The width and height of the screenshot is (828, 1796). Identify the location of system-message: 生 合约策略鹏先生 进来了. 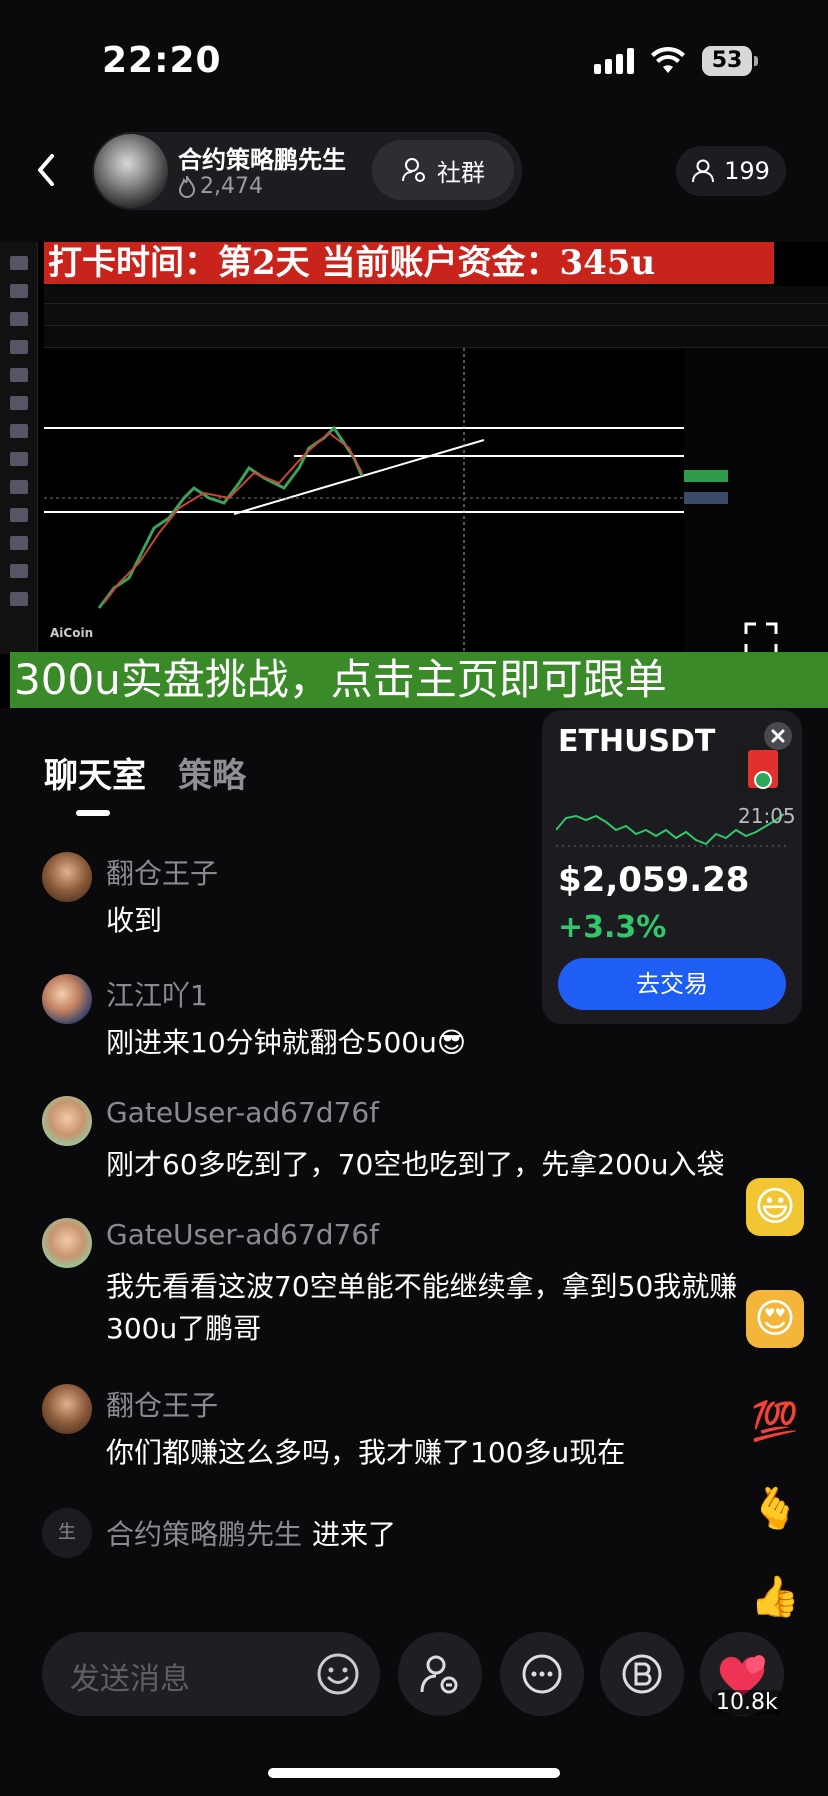
(219, 1533).